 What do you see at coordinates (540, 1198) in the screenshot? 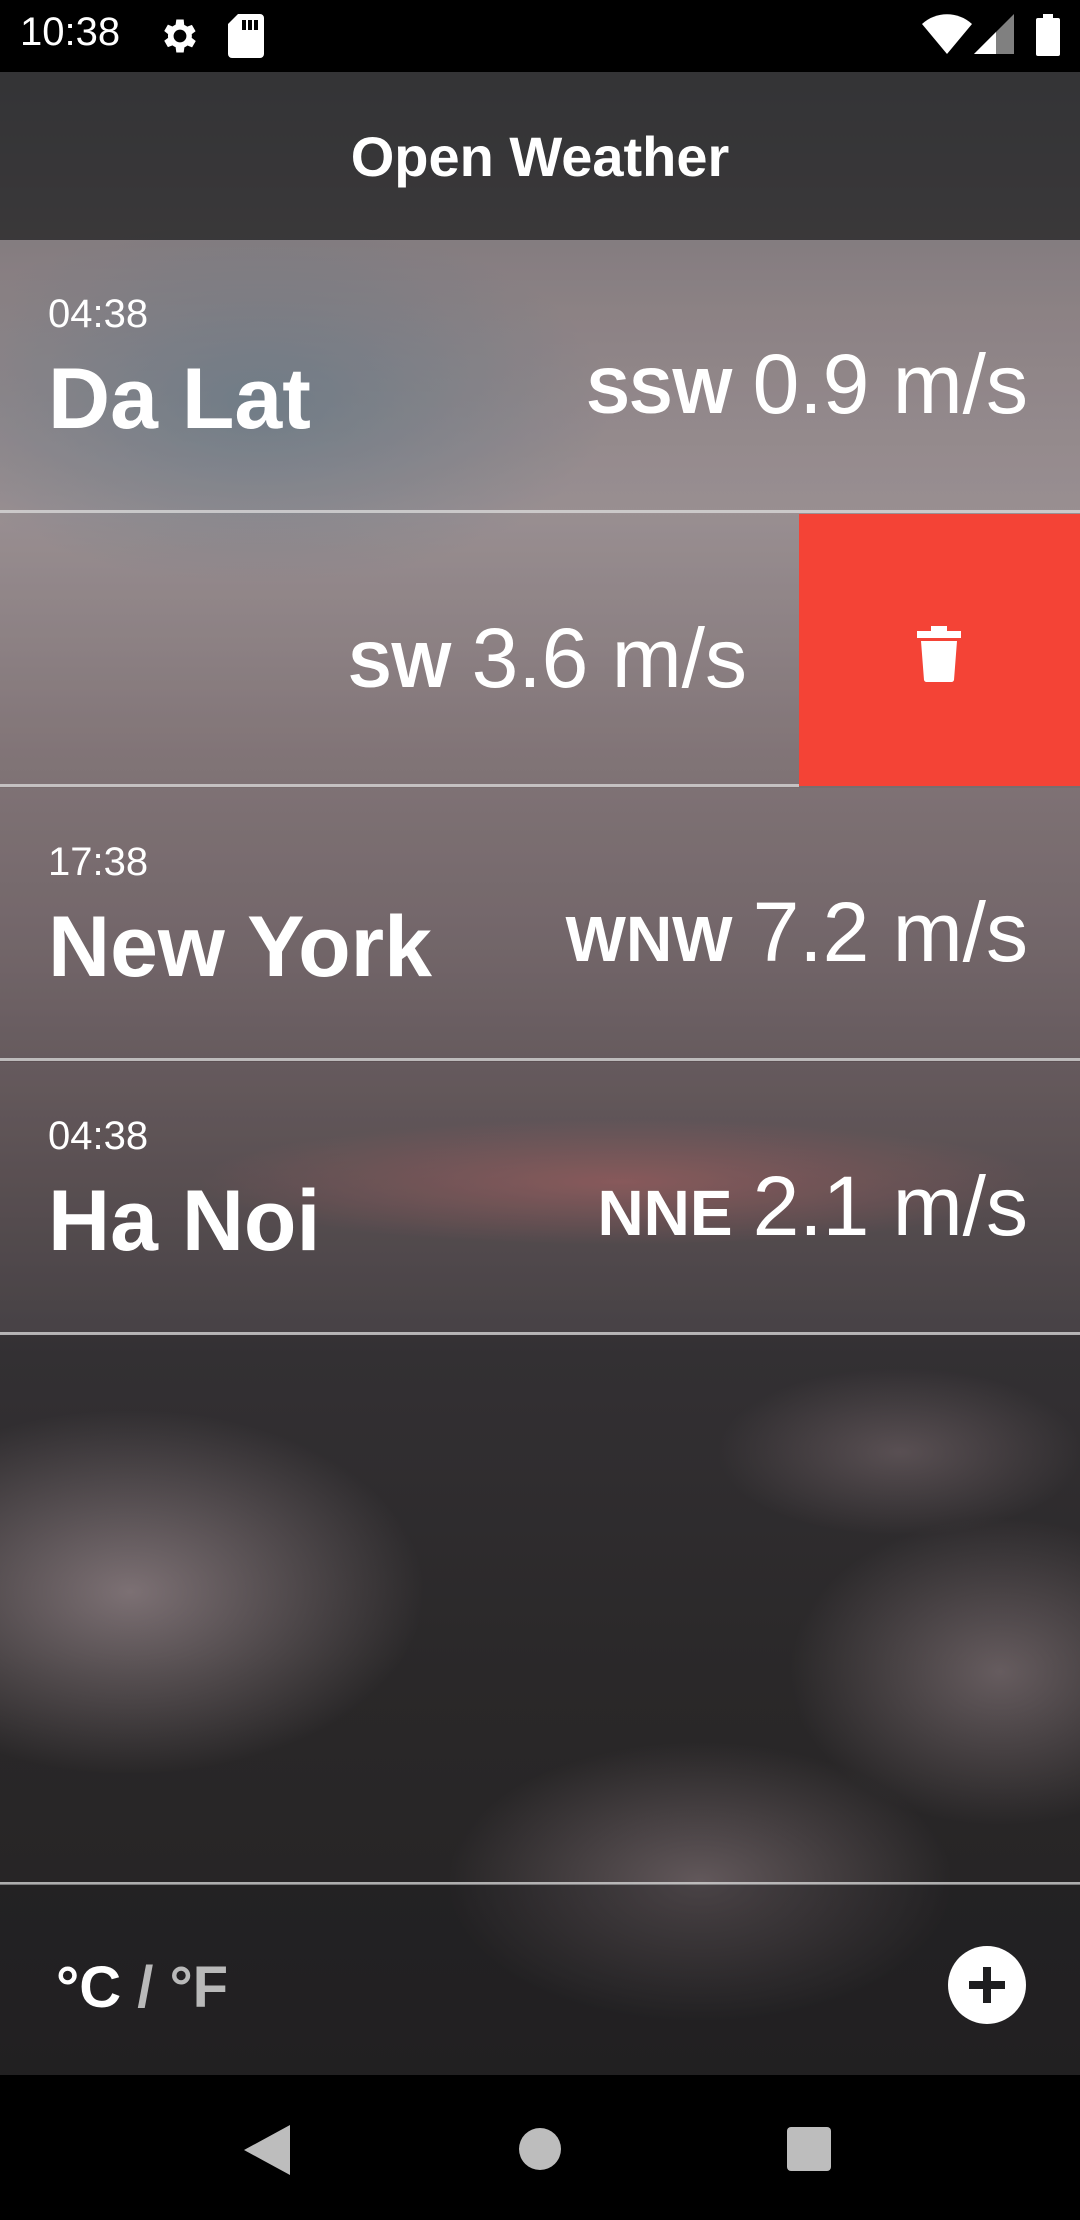
I see `city-row: 04:38 Ha Noi NNE 2.1 m/s` at bounding box center [540, 1198].